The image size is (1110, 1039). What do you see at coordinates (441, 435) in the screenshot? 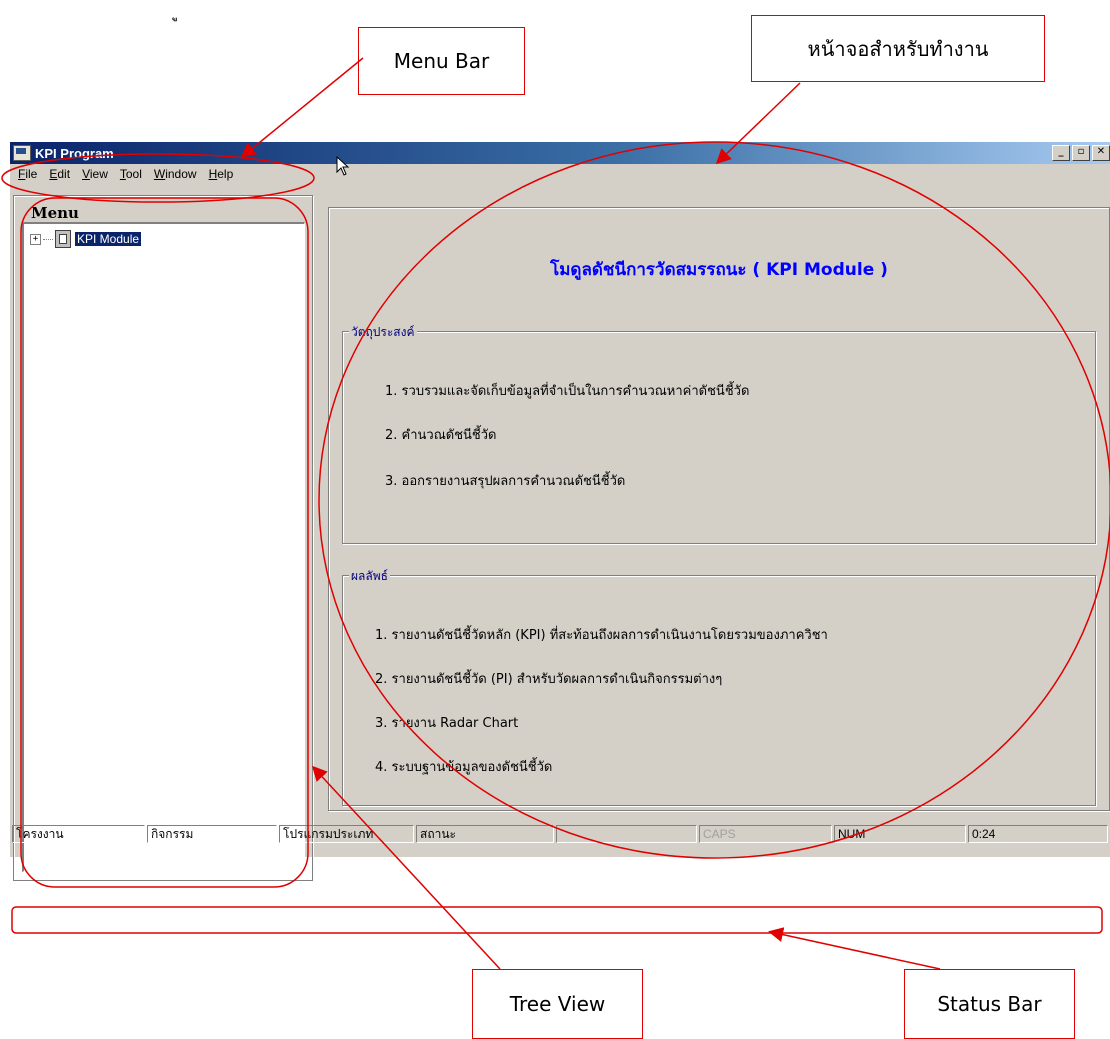
I see `objective-item: 2. คำนวณดัชนีชี้วัด` at bounding box center [441, 435].